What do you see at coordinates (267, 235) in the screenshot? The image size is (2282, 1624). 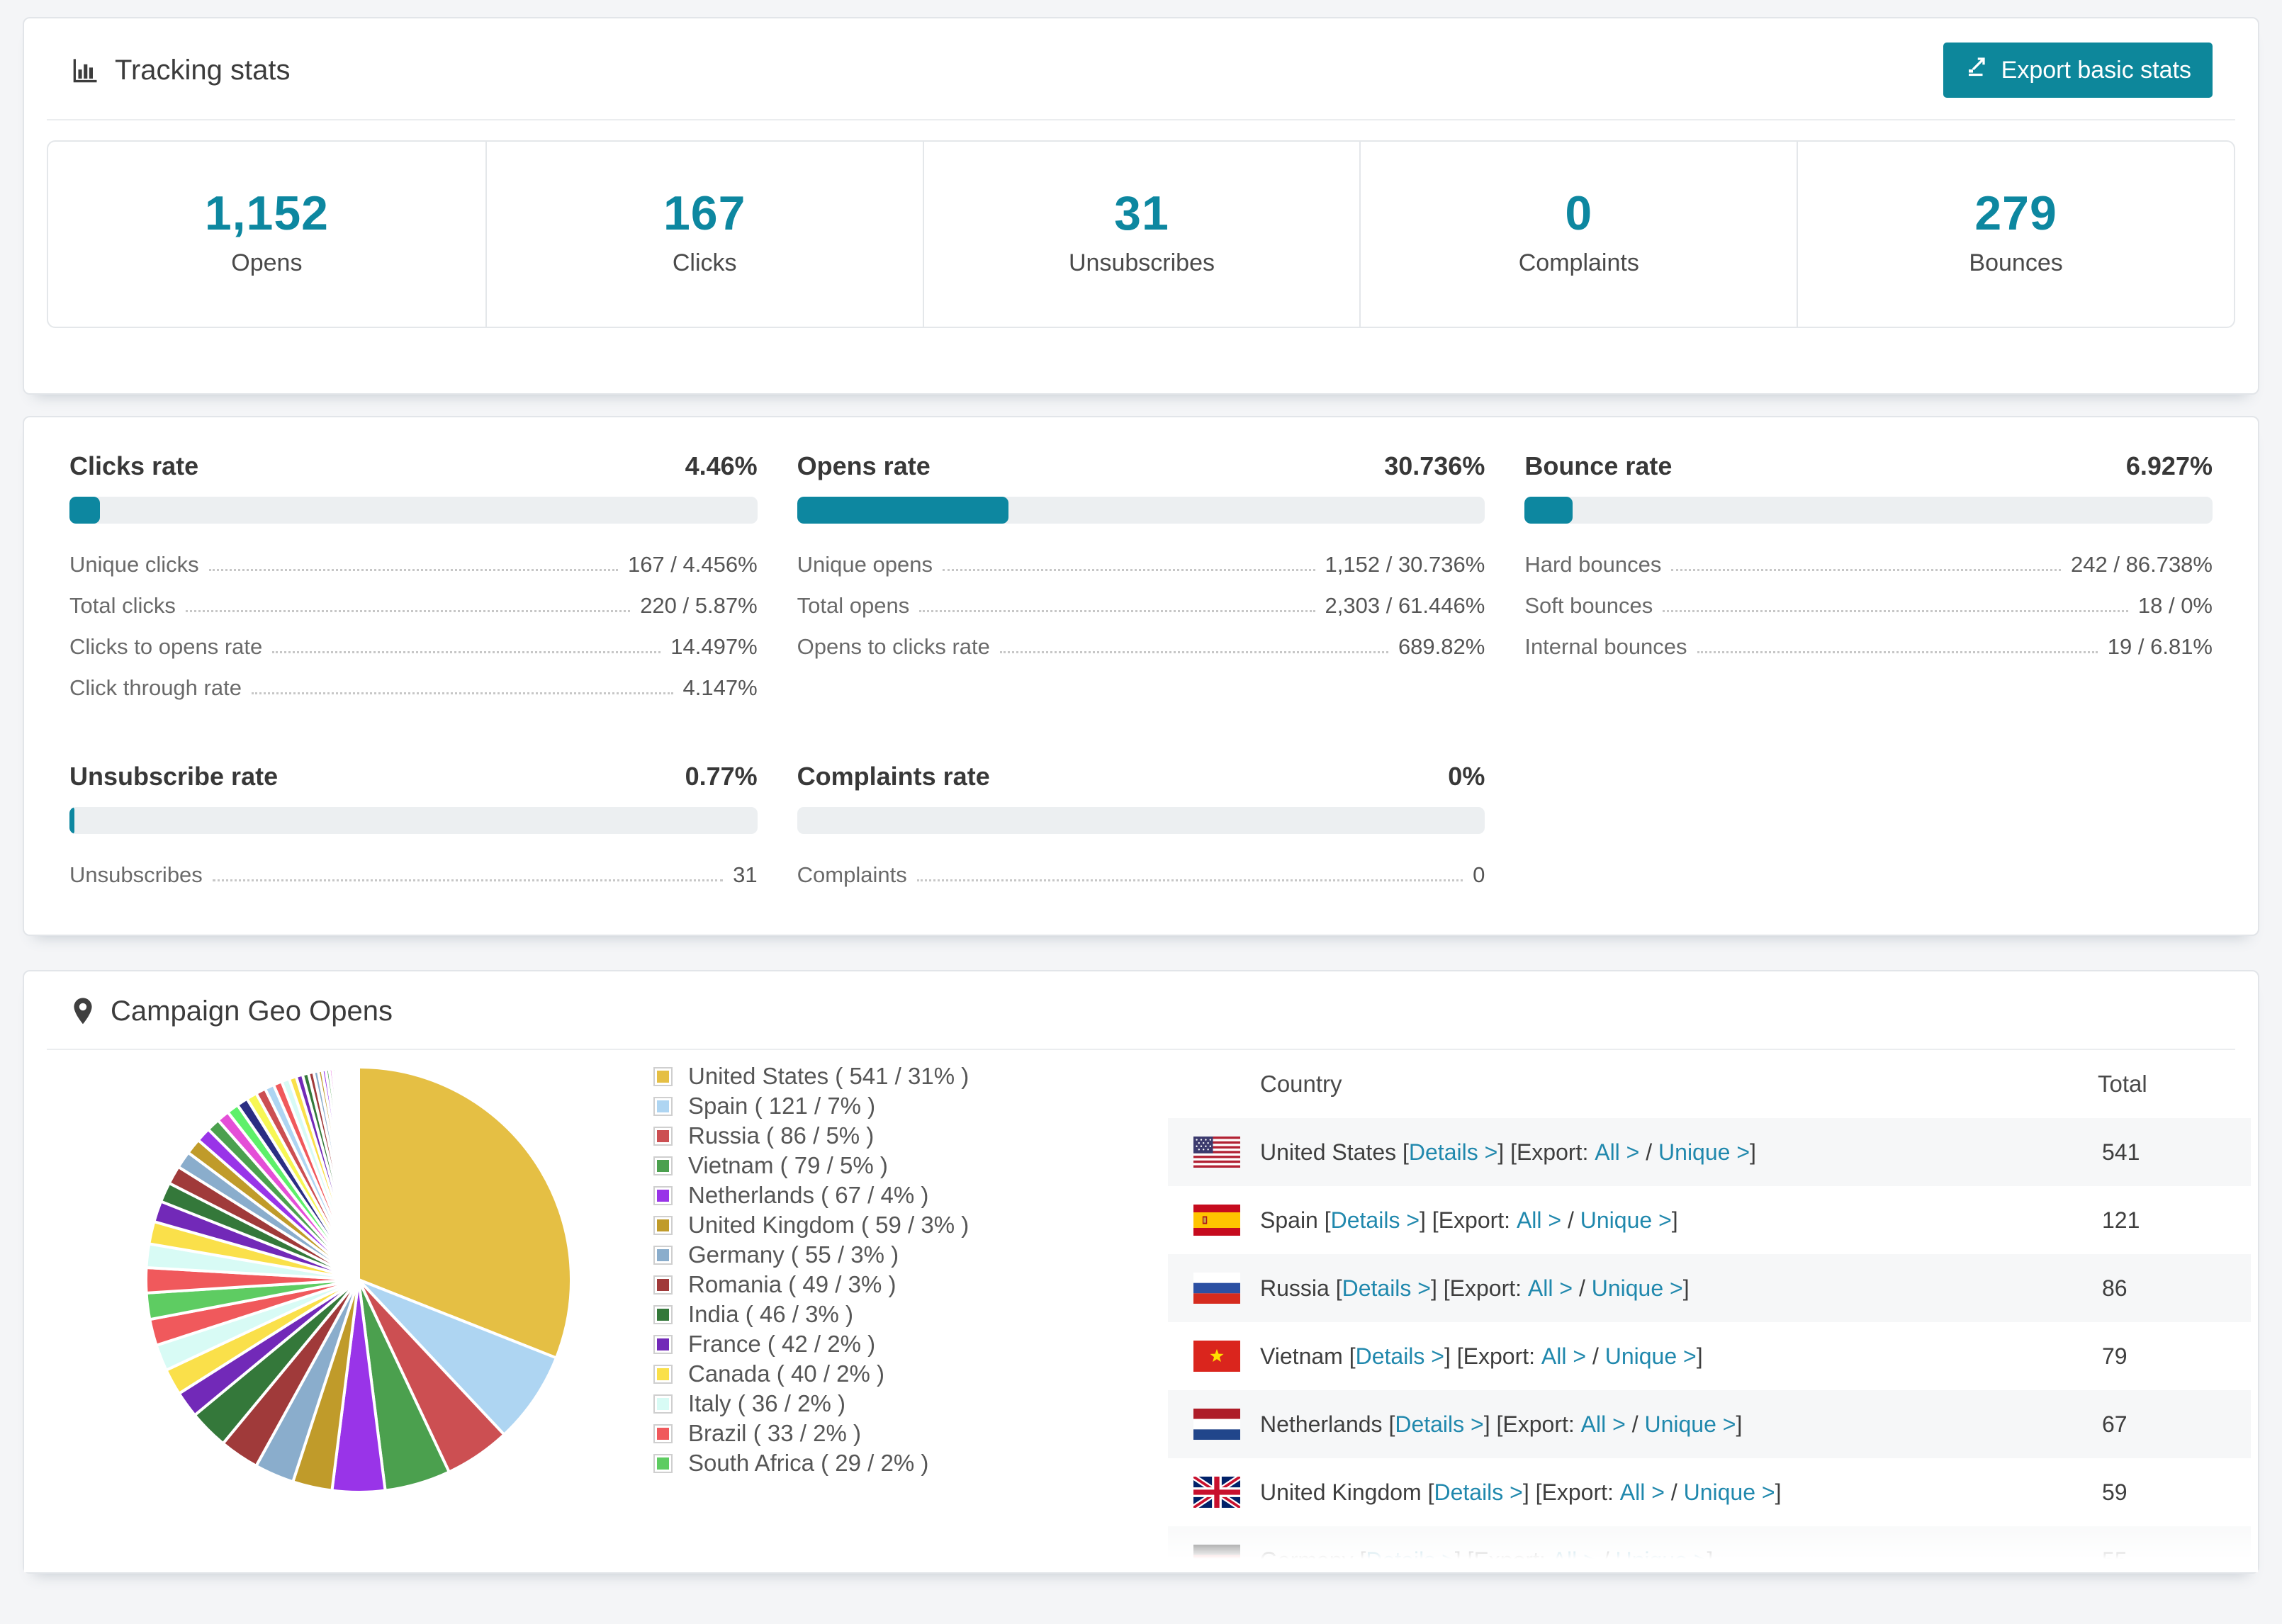 I see `stat-opens: 1,152 Opens` at bounding box center [267, 235].